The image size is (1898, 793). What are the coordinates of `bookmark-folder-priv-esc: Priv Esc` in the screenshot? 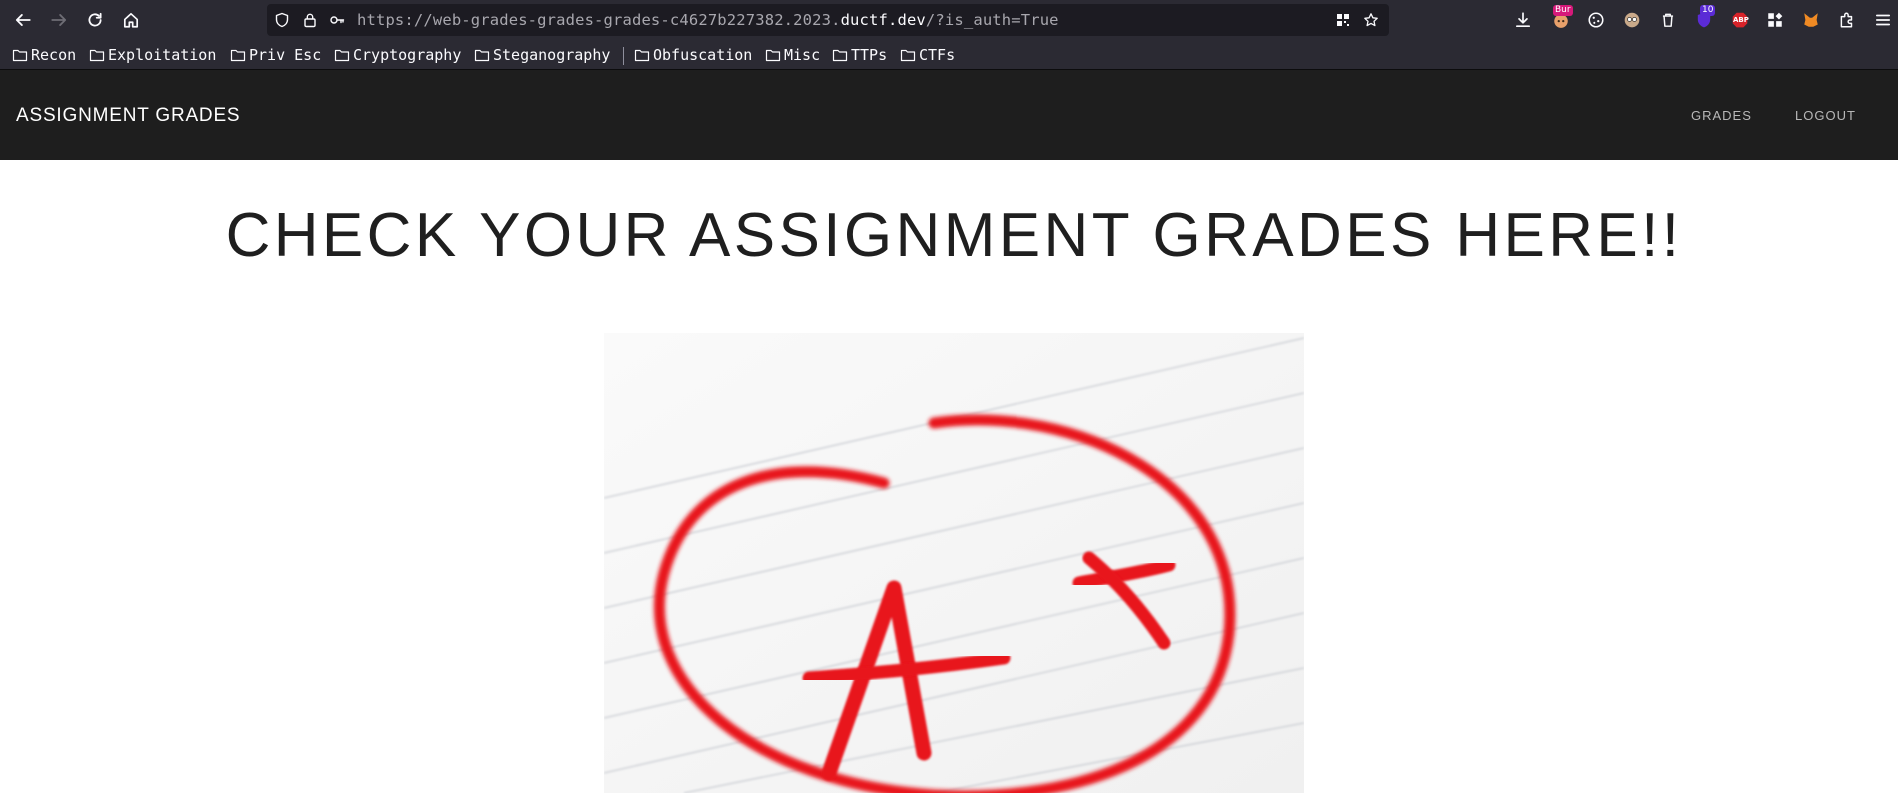 It's located at (275, 55).